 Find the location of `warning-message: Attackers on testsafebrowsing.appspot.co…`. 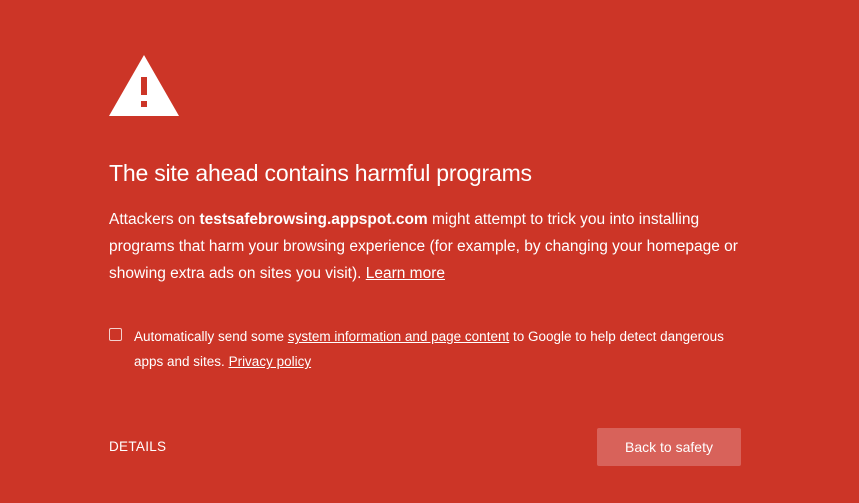

warning-message: Attackers on testsafebrowsing.appspot.co… is located at coordinates (429, 246).